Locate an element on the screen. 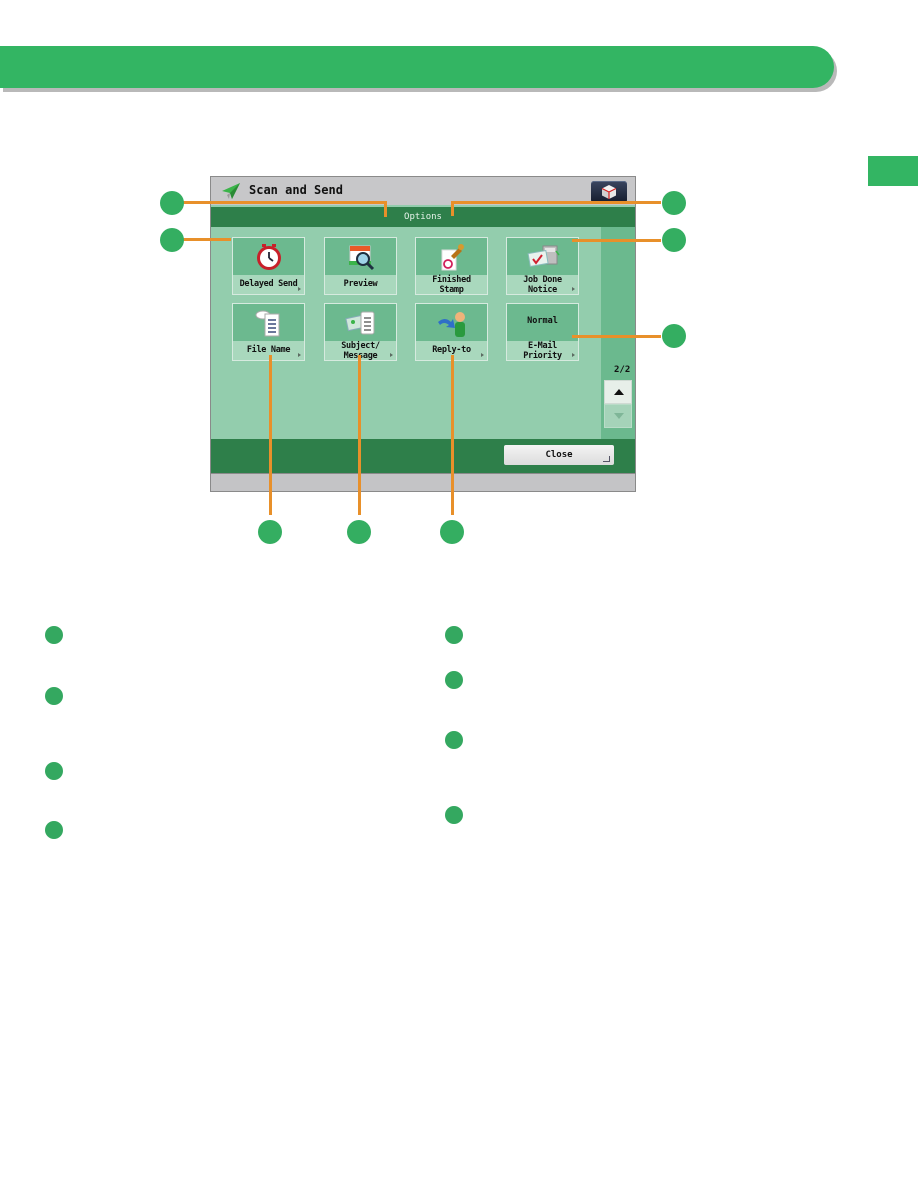 This screenshot has height=1188, width=918. tile-label-line1: Subject/ is located at coordinates (360, 346).